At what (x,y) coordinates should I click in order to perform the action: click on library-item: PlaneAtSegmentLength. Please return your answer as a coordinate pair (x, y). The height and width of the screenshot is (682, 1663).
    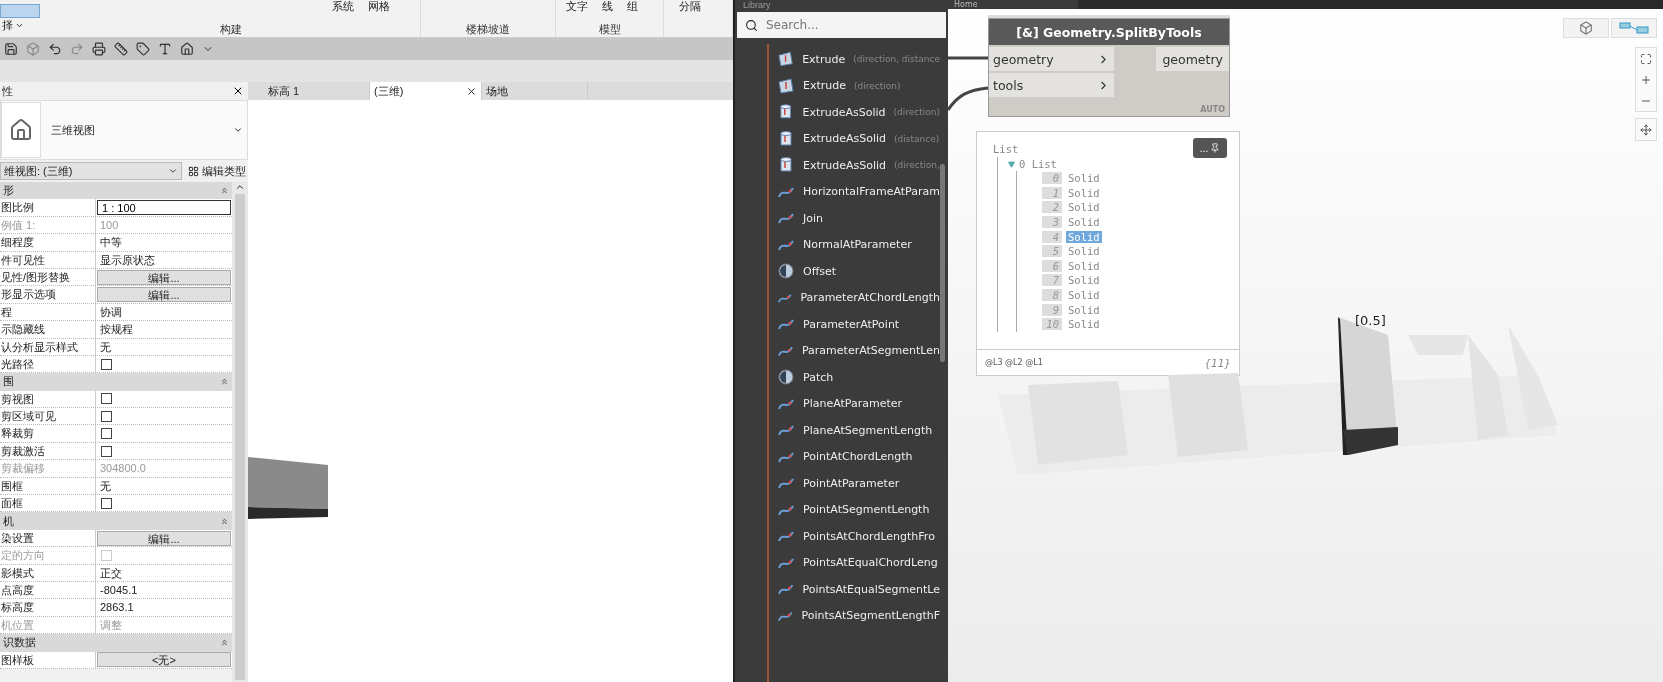
    Looking at the image, I should click on (854, 430).